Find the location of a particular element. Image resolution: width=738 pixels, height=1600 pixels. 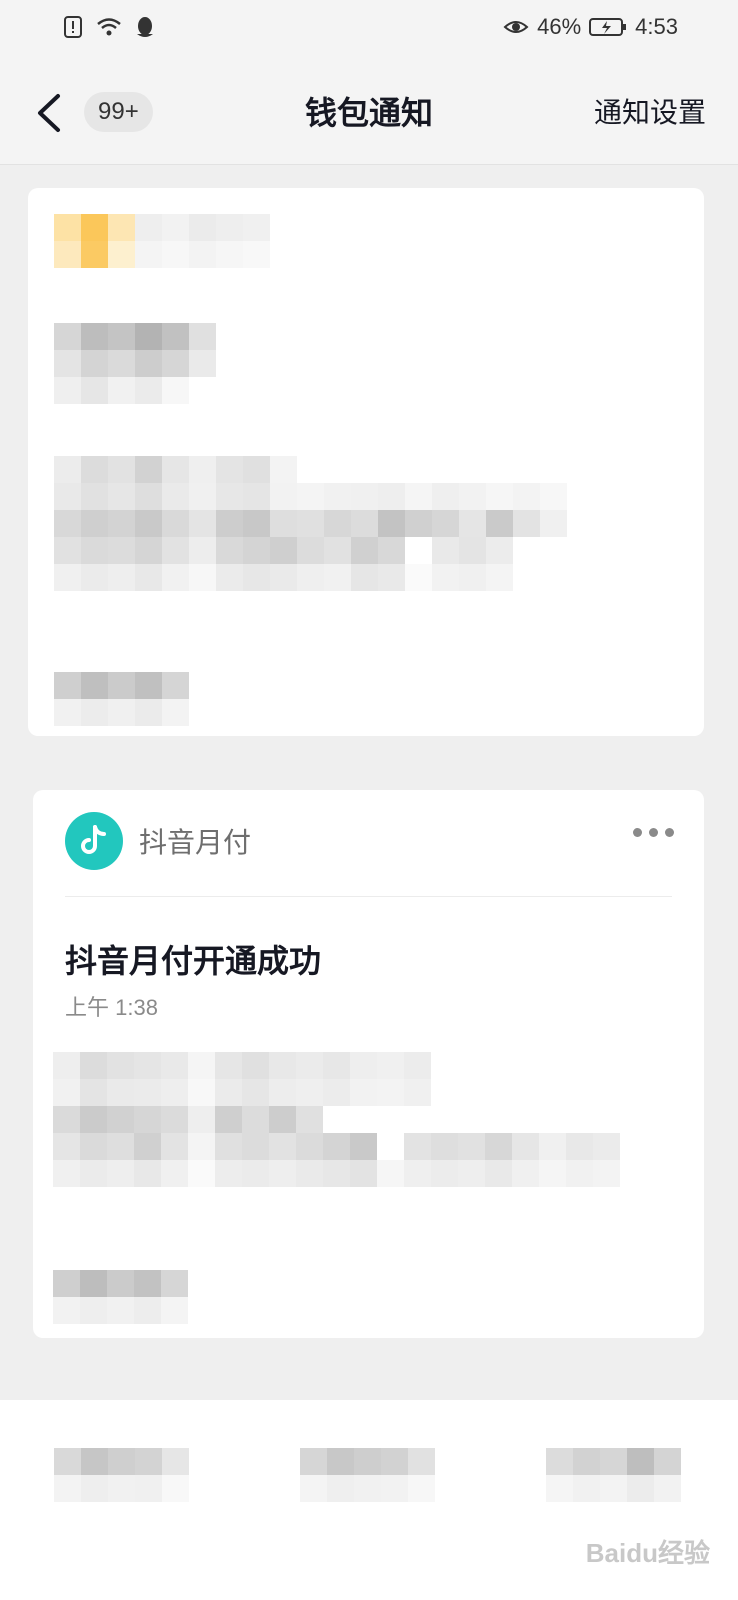

watermark: Baidu经验 is located at coordinates (647, 1553).